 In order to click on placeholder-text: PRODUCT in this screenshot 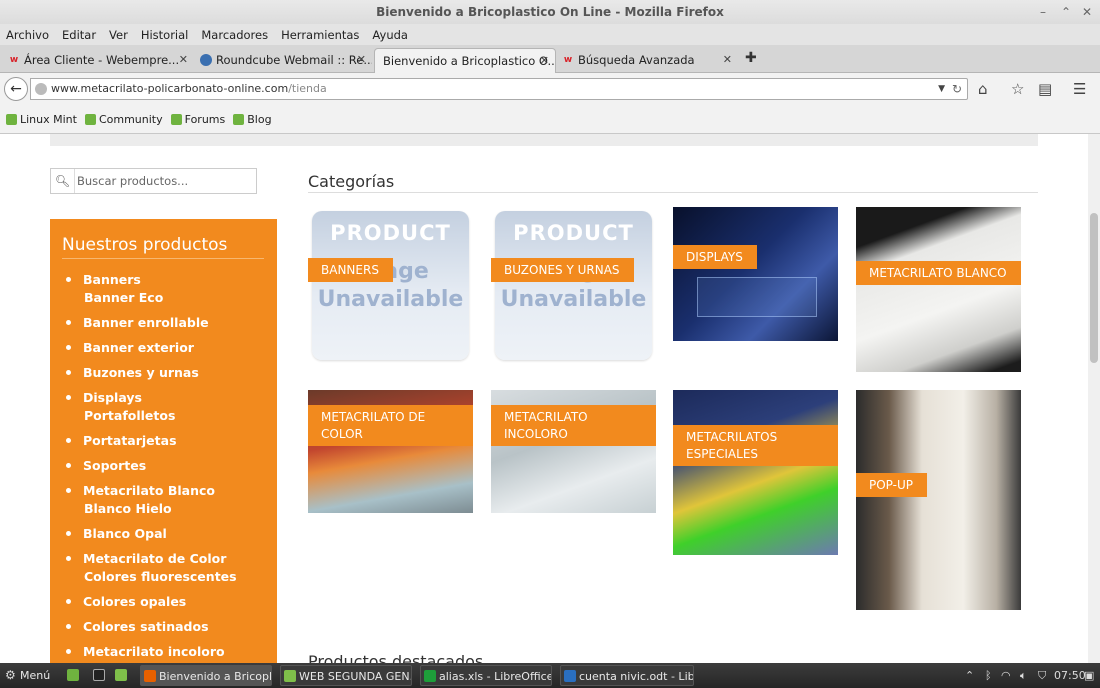, I will do `click(390, 233)`.